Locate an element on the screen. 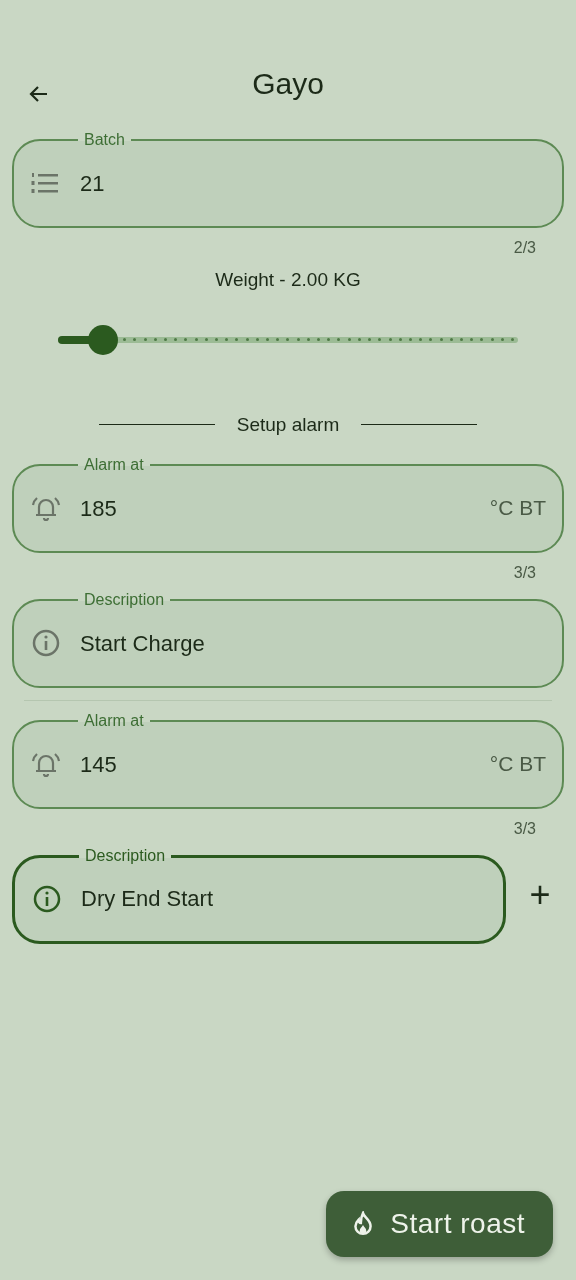  description-field: Description Dry End Start is located at coordinates (259, 895).